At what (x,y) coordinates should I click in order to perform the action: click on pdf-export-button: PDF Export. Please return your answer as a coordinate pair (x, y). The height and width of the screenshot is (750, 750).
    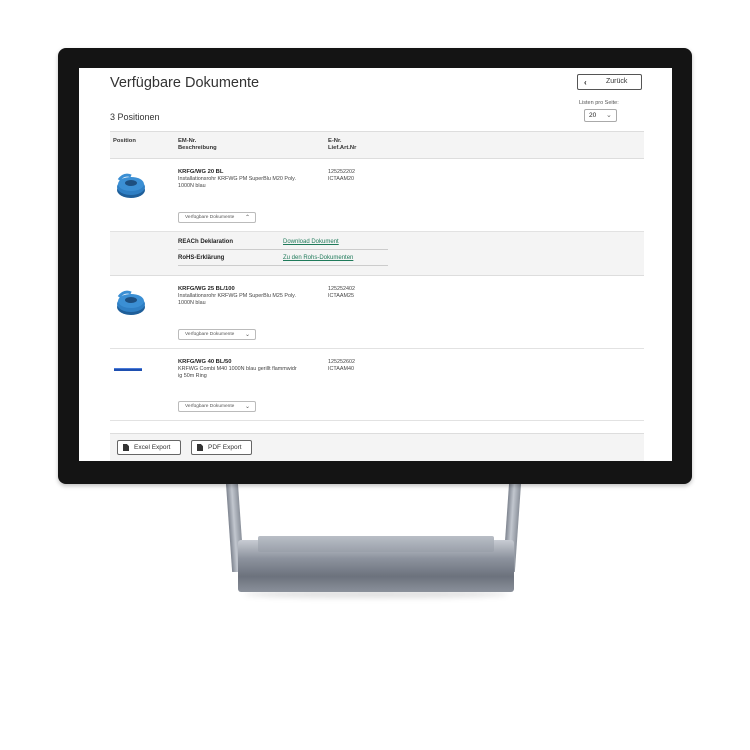
    Looking at the image, I should click on (221, 447).